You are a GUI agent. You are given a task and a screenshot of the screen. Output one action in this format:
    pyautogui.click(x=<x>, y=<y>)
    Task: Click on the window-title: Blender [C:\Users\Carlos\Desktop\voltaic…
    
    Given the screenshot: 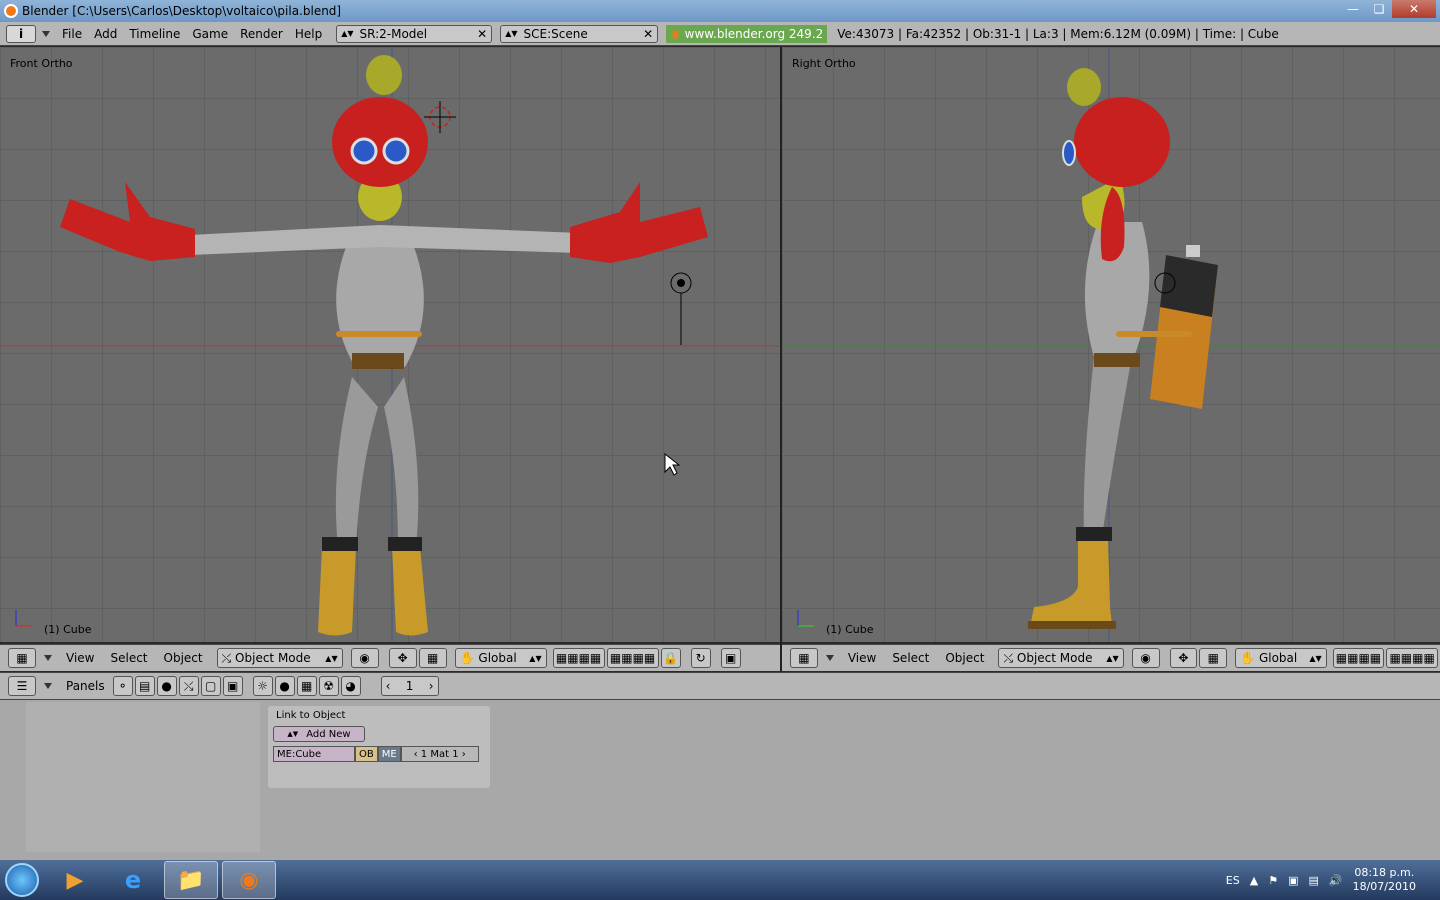 What is the action you would take?
    pyautogui.click(x=182, y=11)
    